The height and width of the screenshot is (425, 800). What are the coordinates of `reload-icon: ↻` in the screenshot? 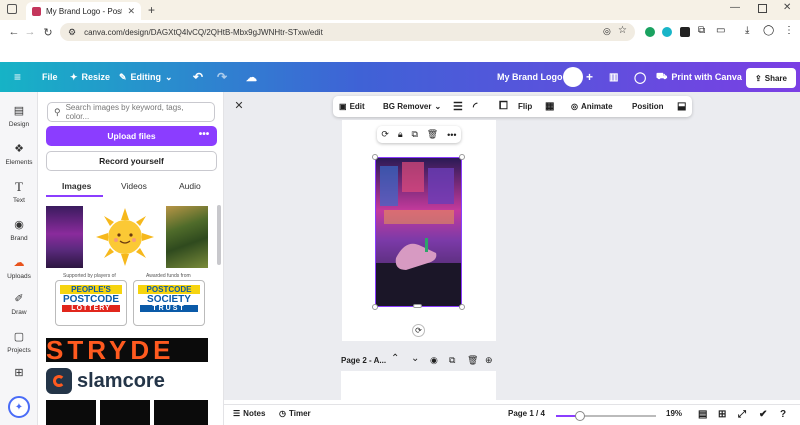 It's located at (48, 32).